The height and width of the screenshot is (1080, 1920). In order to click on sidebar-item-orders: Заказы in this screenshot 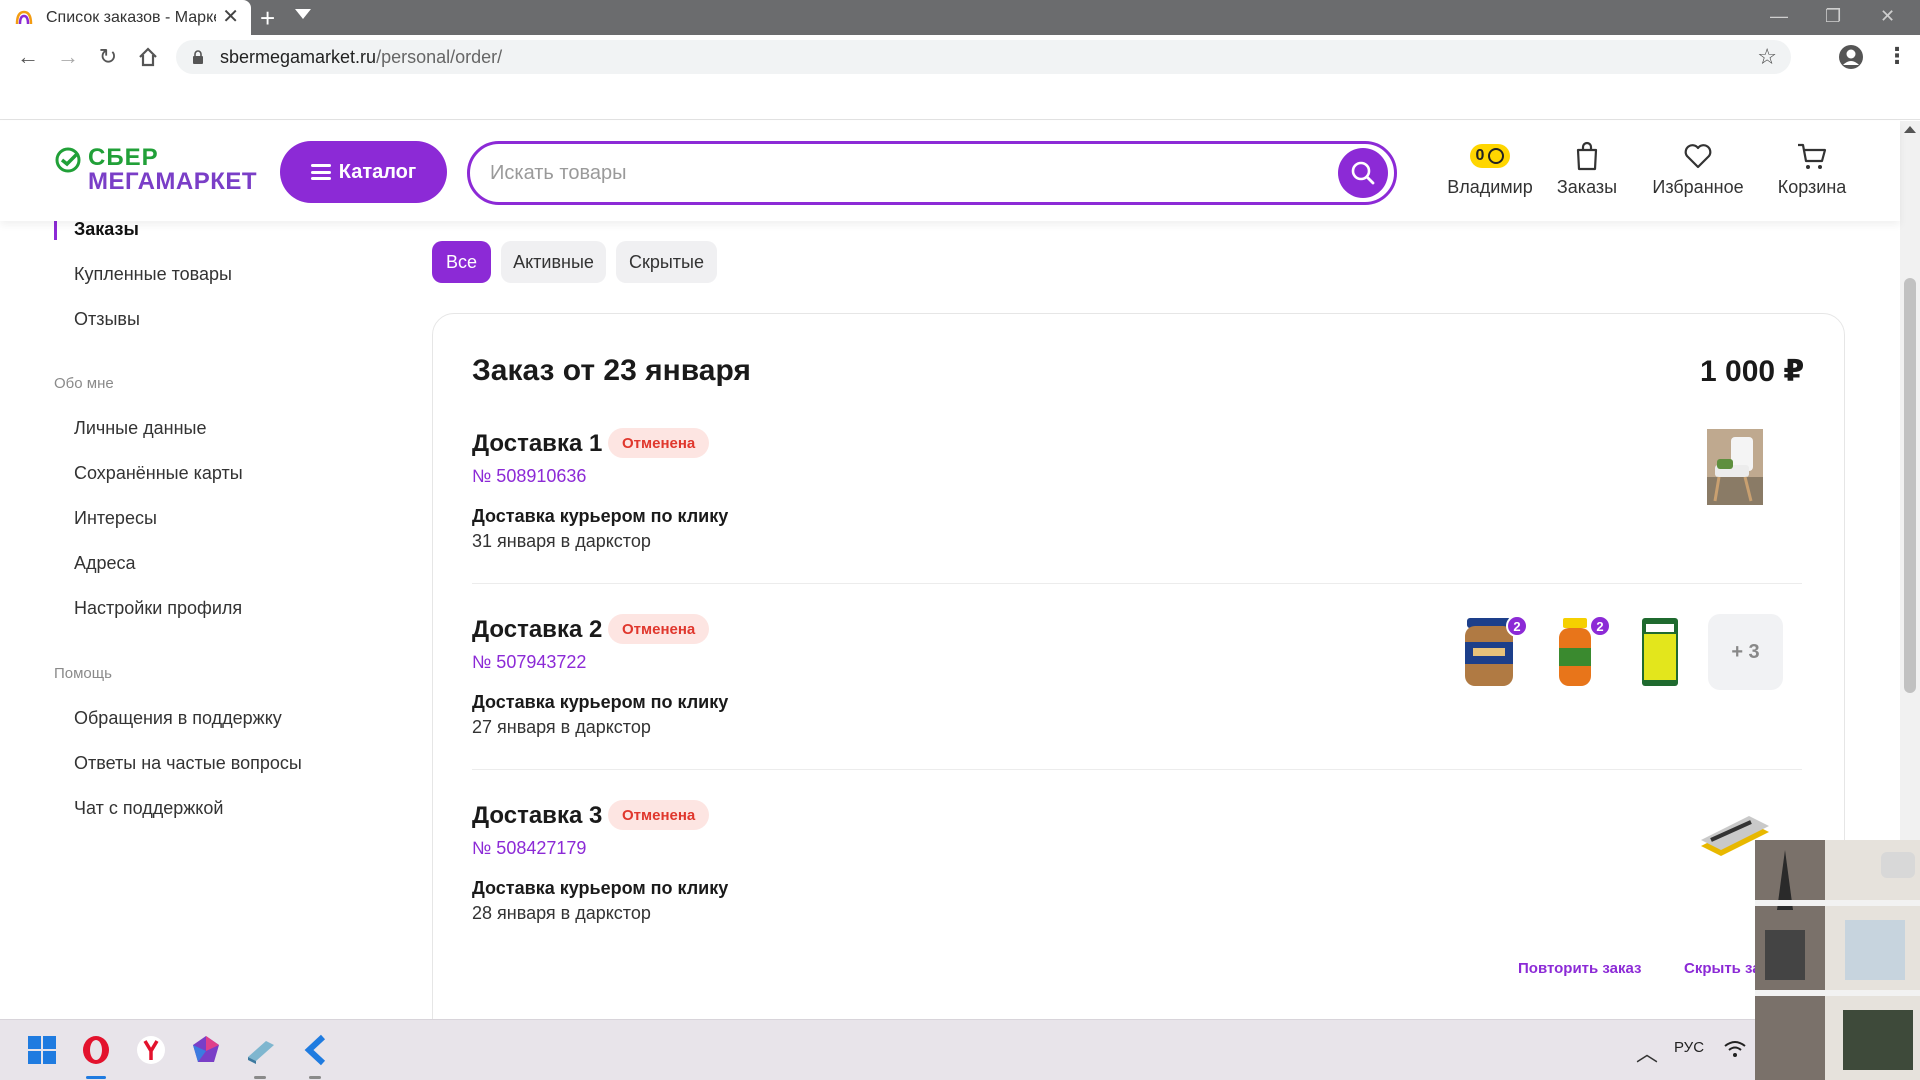, I will do `click(106, 229)`.